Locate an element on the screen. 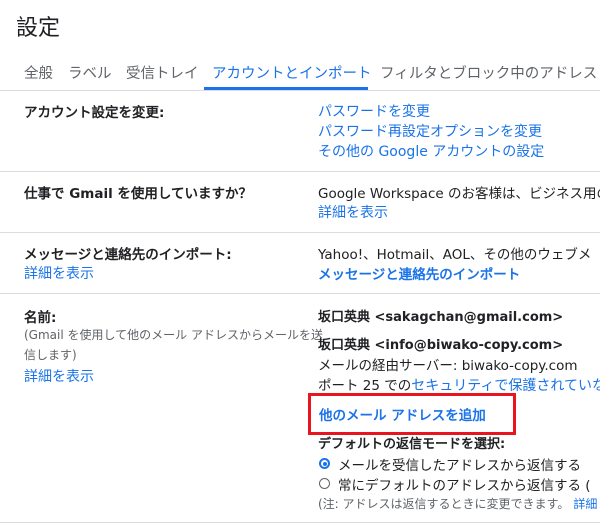 The width and height of the screenshot is (600, 524). change-password-link: パスワードを変更 is located at coordinates (374, 111).